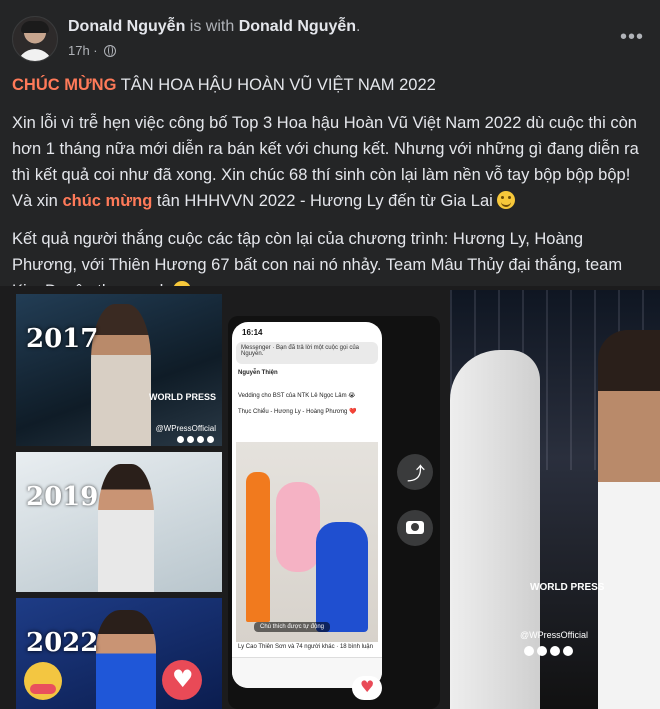  I want to click on heart-icon, so click(367, 688).